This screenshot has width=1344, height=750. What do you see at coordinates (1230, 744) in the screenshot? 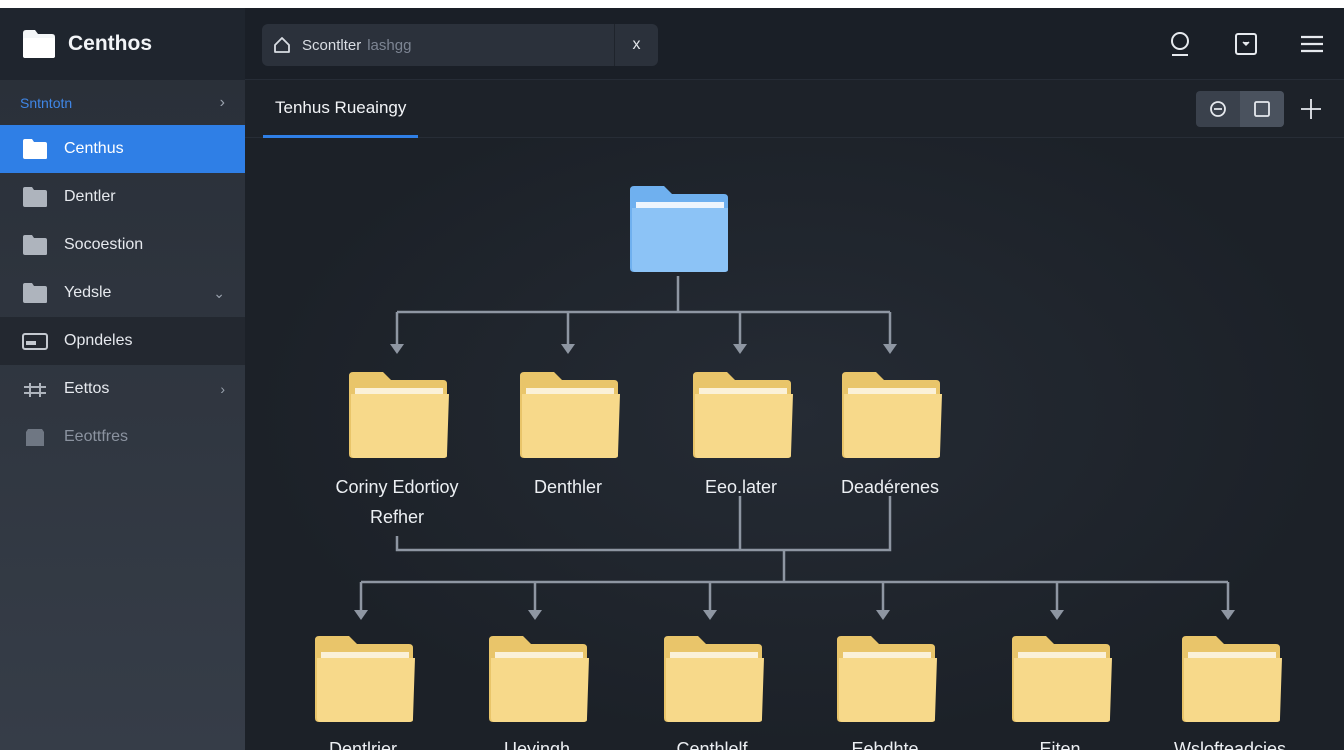
I see `folder-label: Wslofteadcies` at bounding box center [1230, 744].